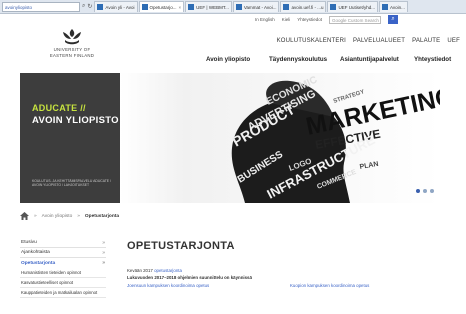  What do you see at coordinates (181, 246) in the screenshot?
I see `page-title: OPETUSTARJONTA` at bounding box center [181, 246].